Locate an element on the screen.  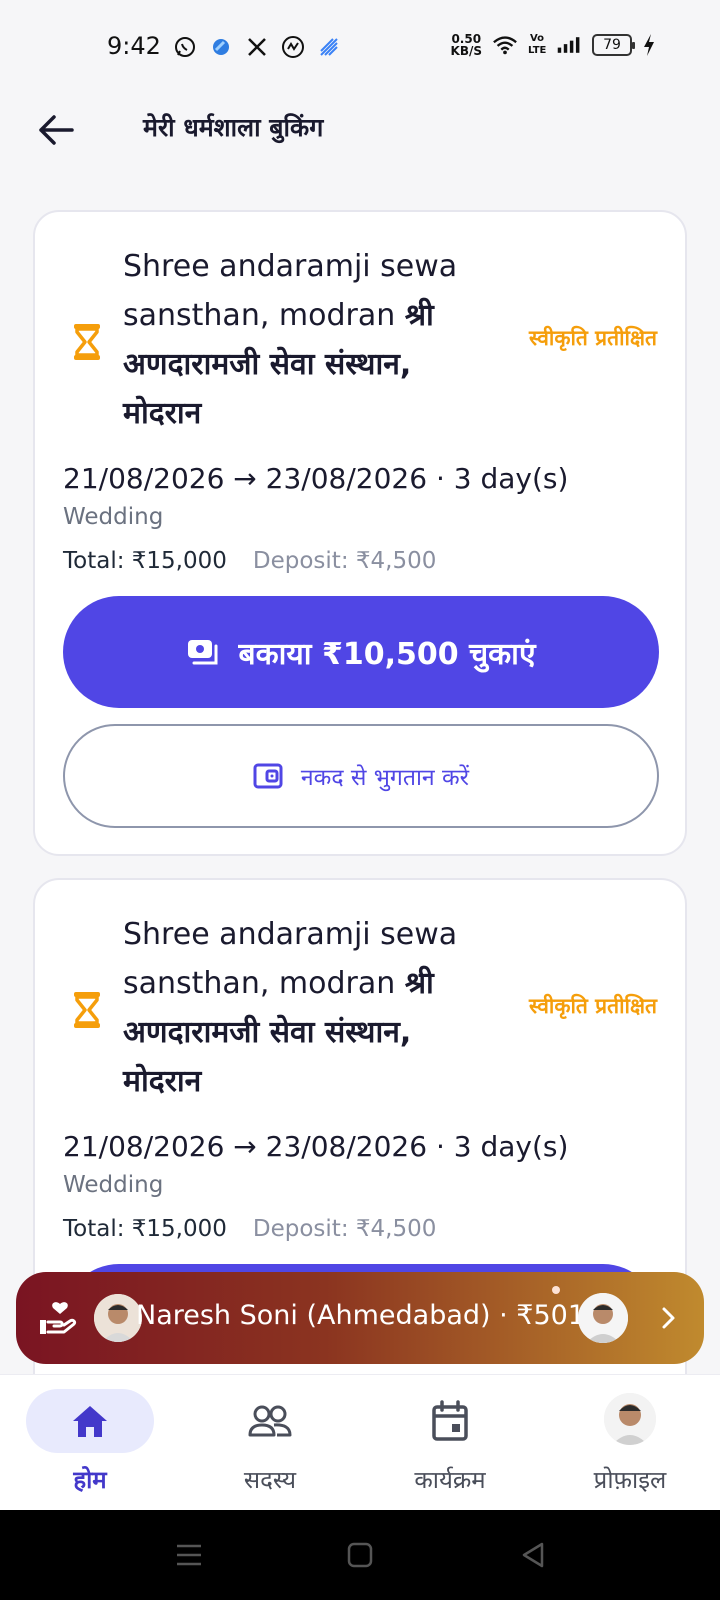
wallet-icon is located at coordinates (268, 776).